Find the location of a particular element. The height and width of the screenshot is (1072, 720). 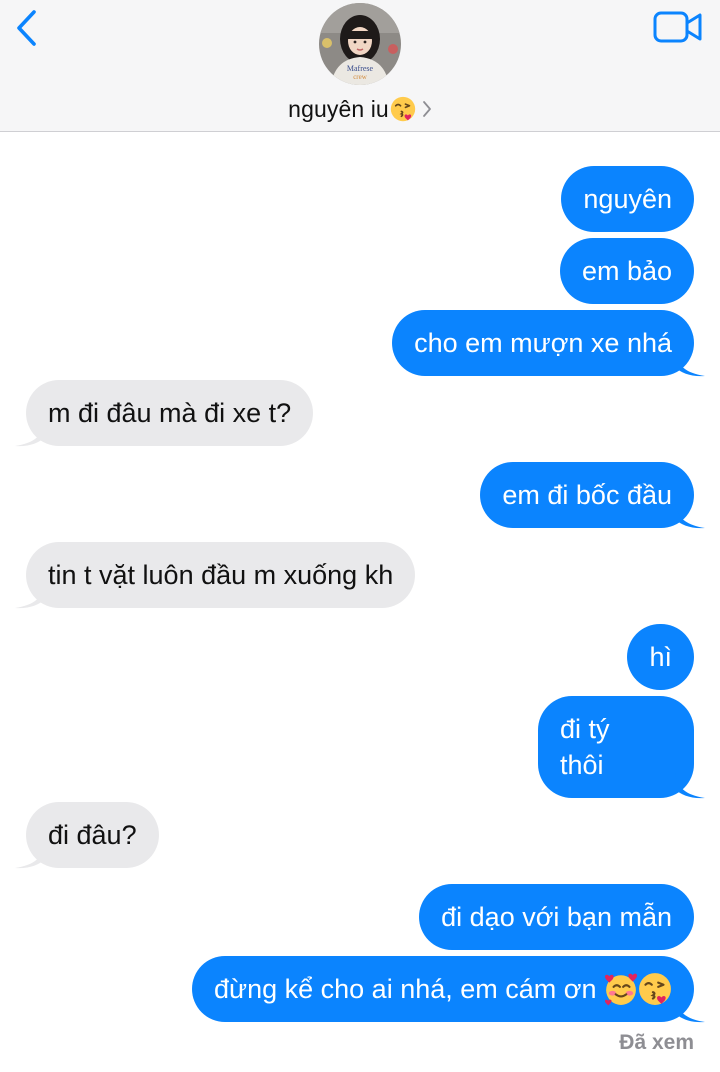

video-call-button is located at coordinates (678, 28).